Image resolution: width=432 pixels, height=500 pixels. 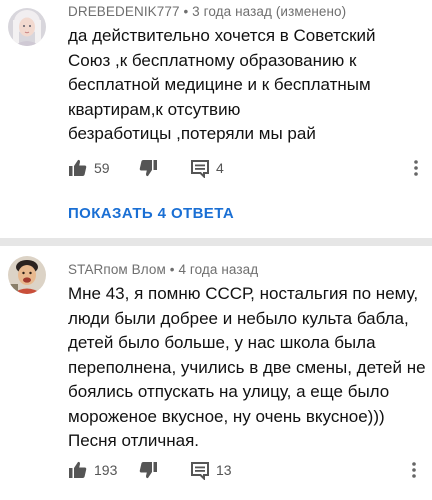 What do you see at coordinates (192, 133) in the screenshot?
I see `comment-text-line: безработицы ,потеряли мы рай` at bounding box center [192, 133].